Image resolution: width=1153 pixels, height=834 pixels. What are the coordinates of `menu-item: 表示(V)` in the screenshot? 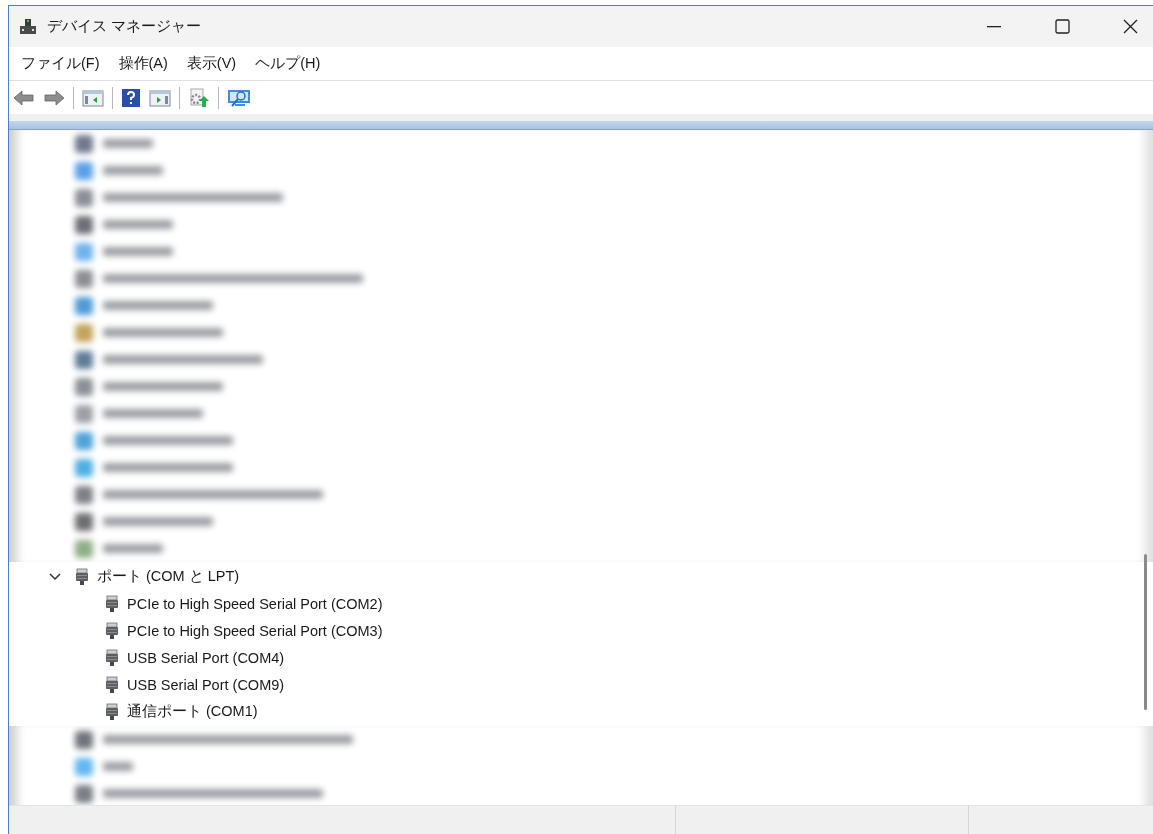 It's located at (211, 63).